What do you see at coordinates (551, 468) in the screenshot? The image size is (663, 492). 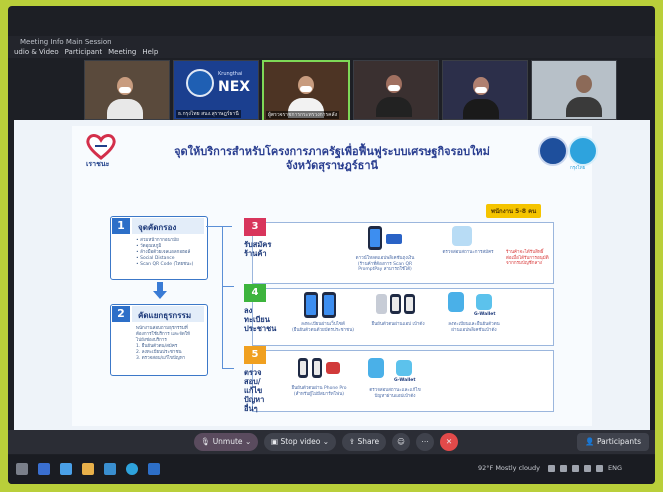 I see `chevron-up-icon` at bounding box center [551, 468].